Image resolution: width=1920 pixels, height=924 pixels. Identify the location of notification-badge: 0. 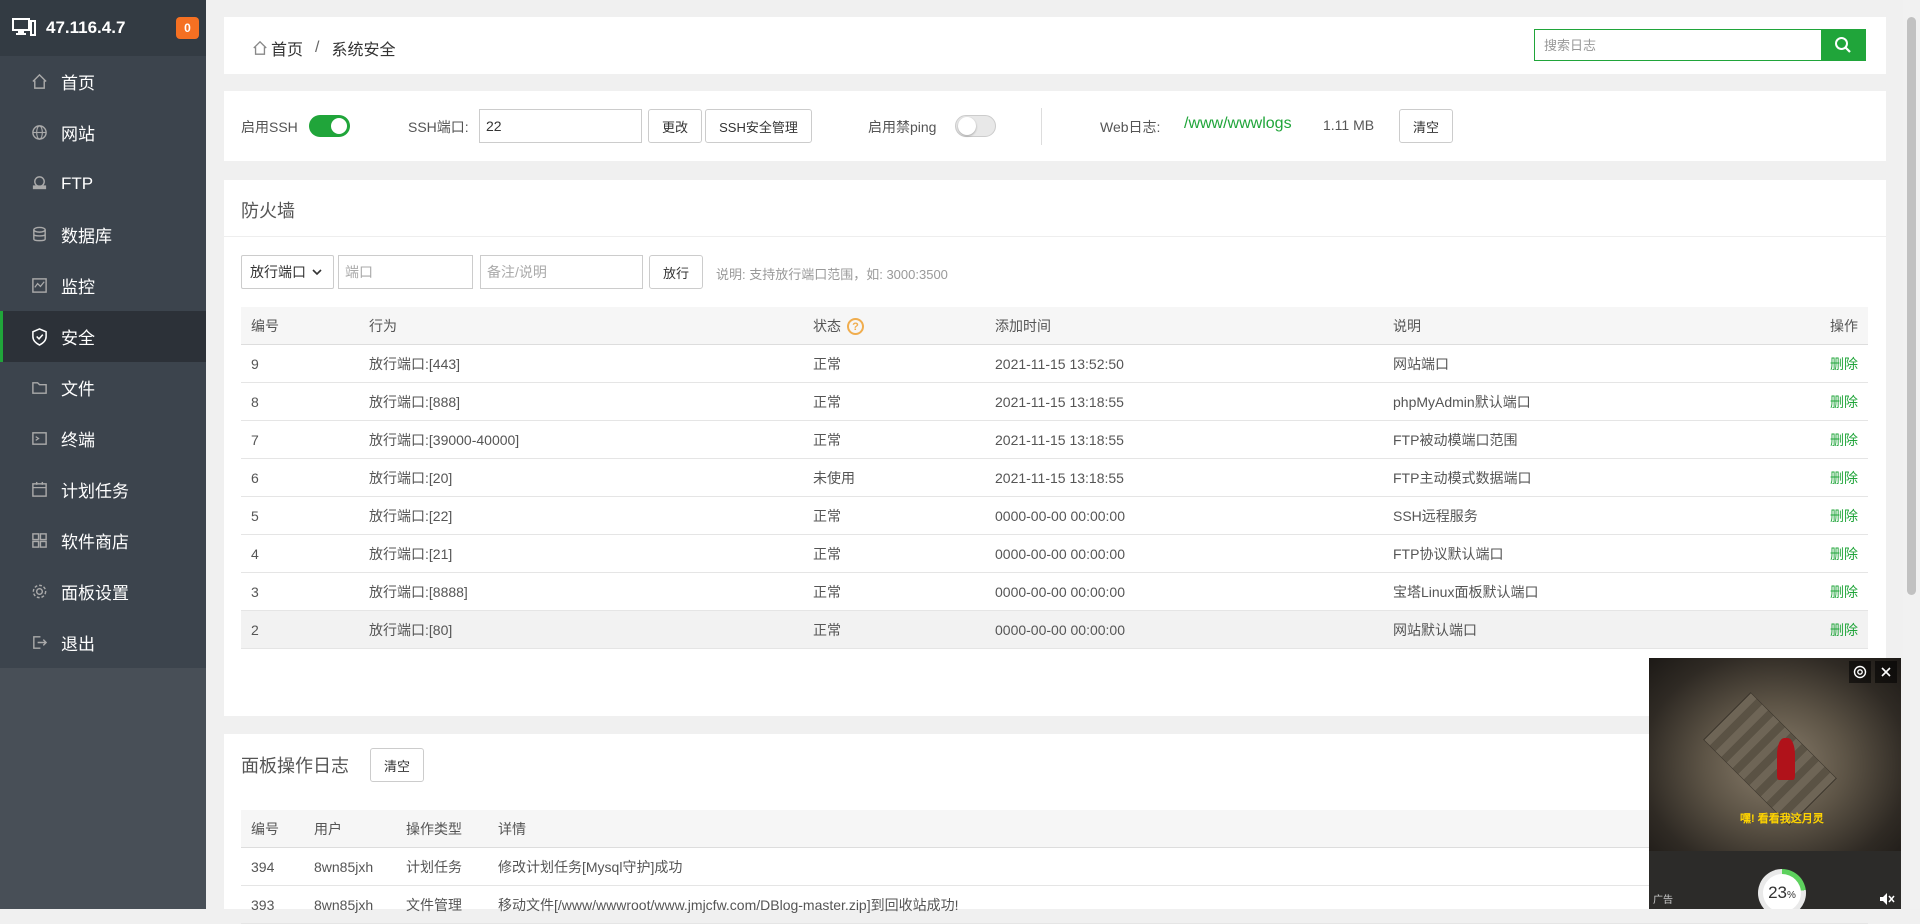
(187, 28).